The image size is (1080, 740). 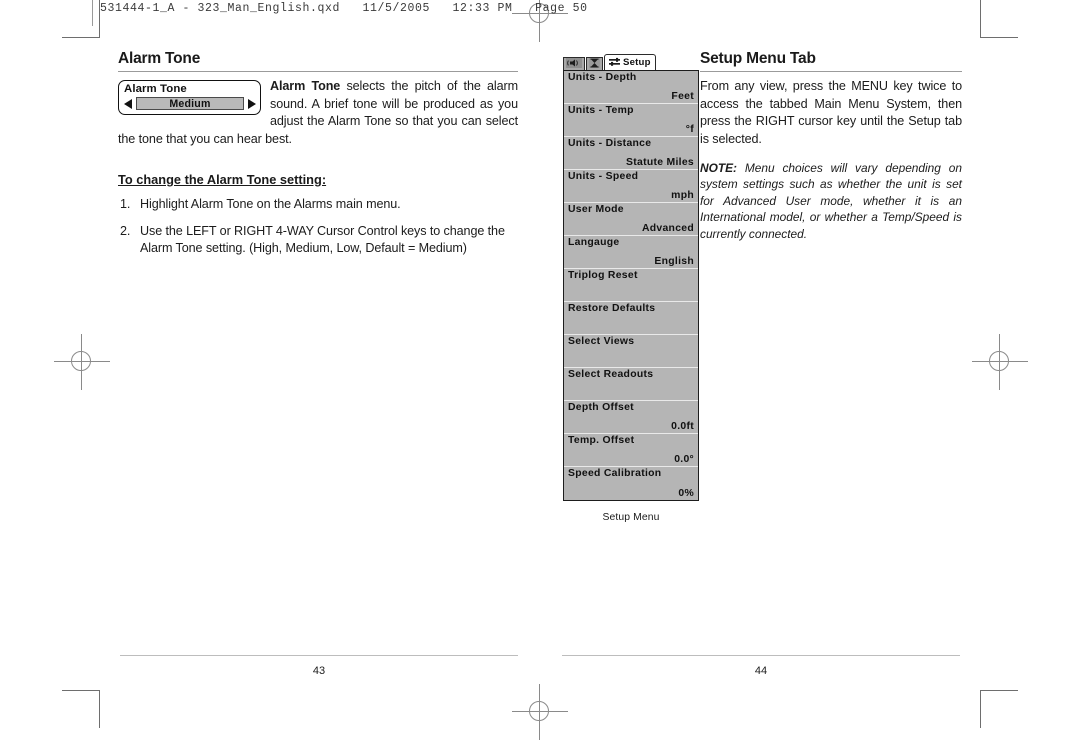 I want to click on menu-item-triplog-reset: Triplog Reset, so click(x=631, y=285).